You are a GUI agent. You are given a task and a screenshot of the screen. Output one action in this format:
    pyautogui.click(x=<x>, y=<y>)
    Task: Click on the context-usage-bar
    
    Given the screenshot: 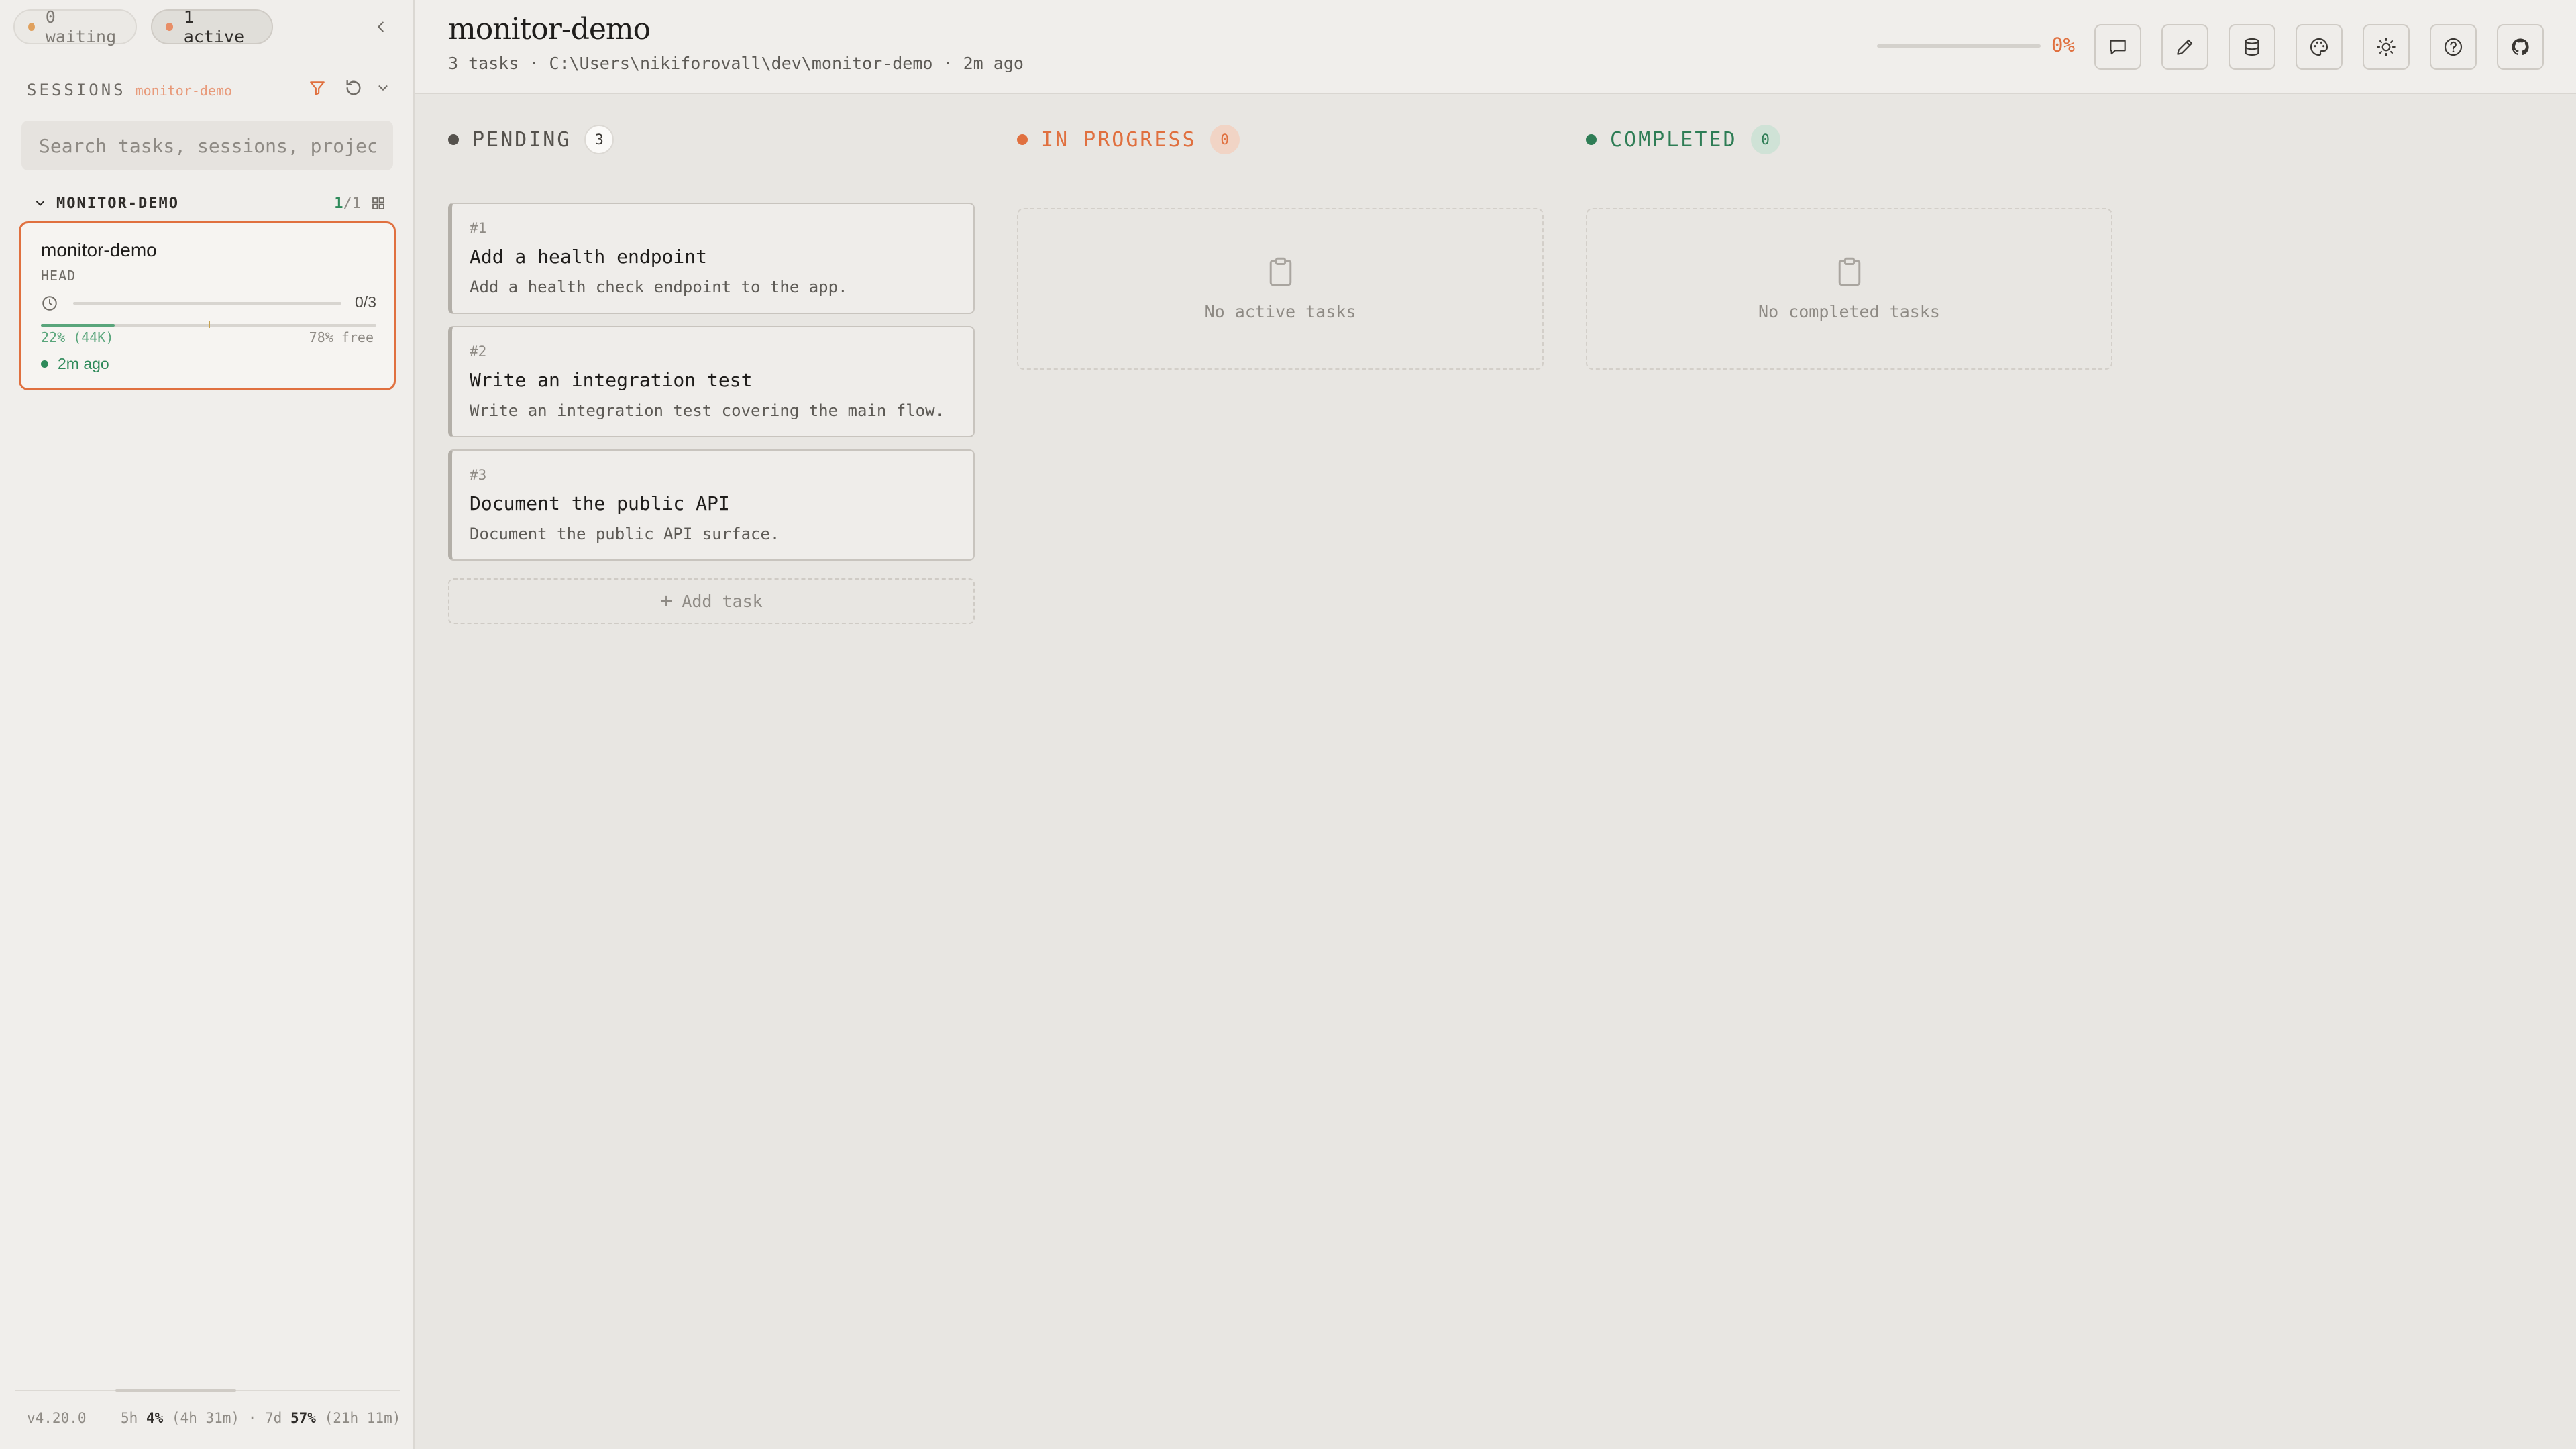 What is the action you would take?
    pyautogui.click(x=208, y=324)
    